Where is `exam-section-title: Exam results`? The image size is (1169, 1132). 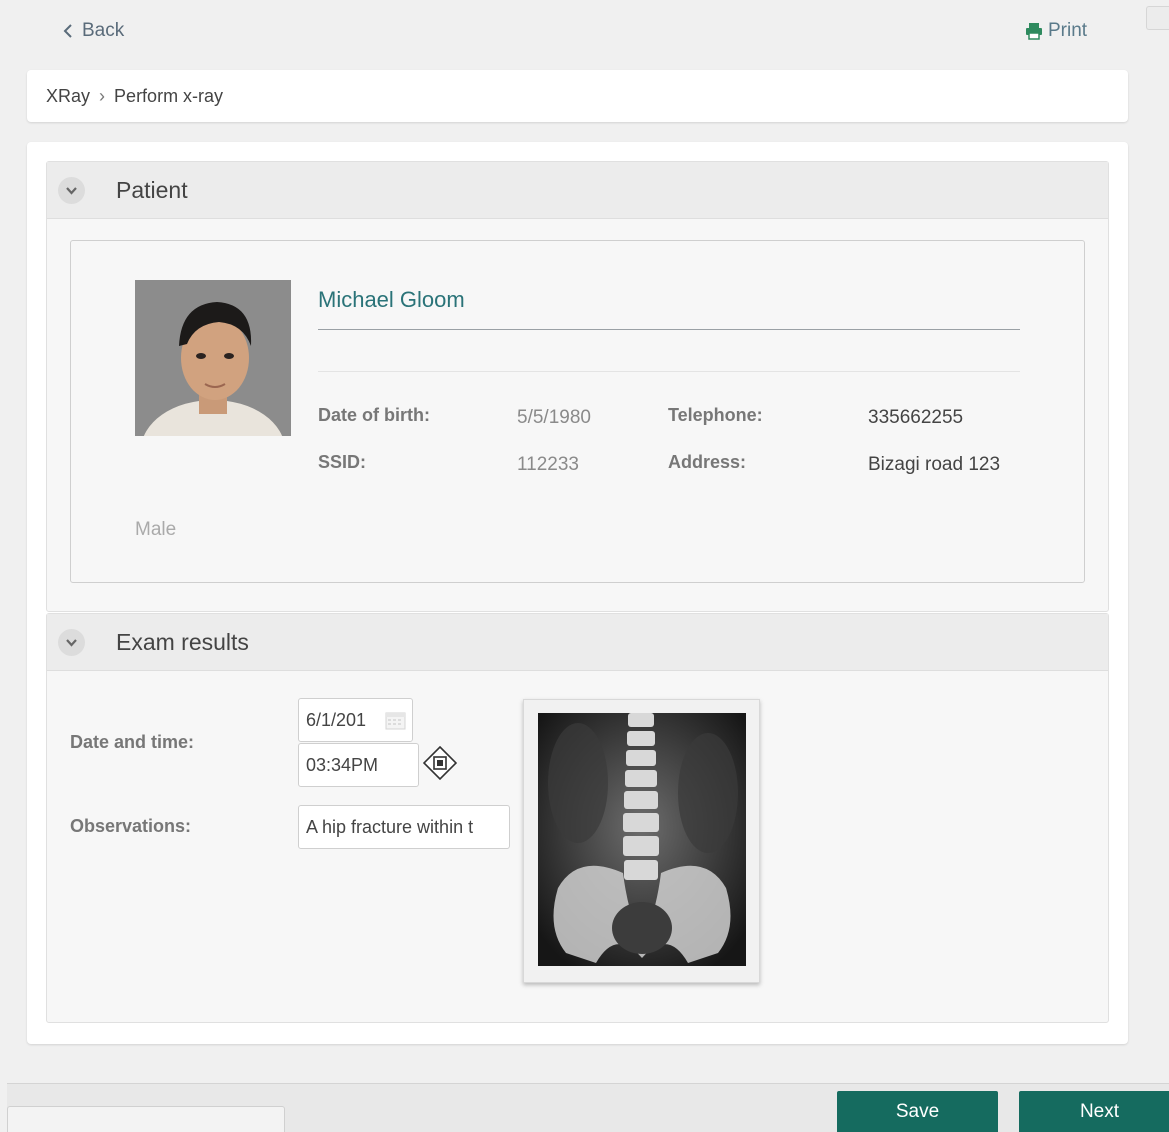 exam-section-title: Exam results is located at coordinates (182, 641).